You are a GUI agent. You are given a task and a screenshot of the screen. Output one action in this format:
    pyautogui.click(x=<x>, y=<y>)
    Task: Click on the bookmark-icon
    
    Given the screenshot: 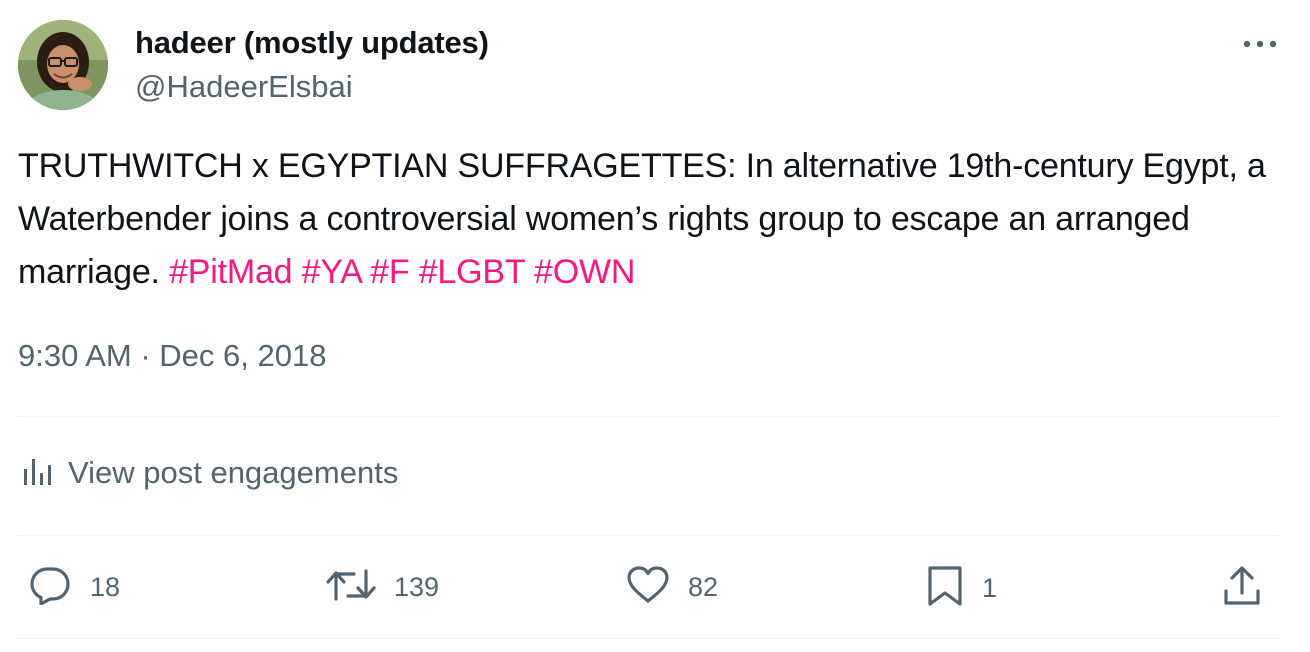 What is the action you would take?
    pyautogui.click(x=945, y=588)
    